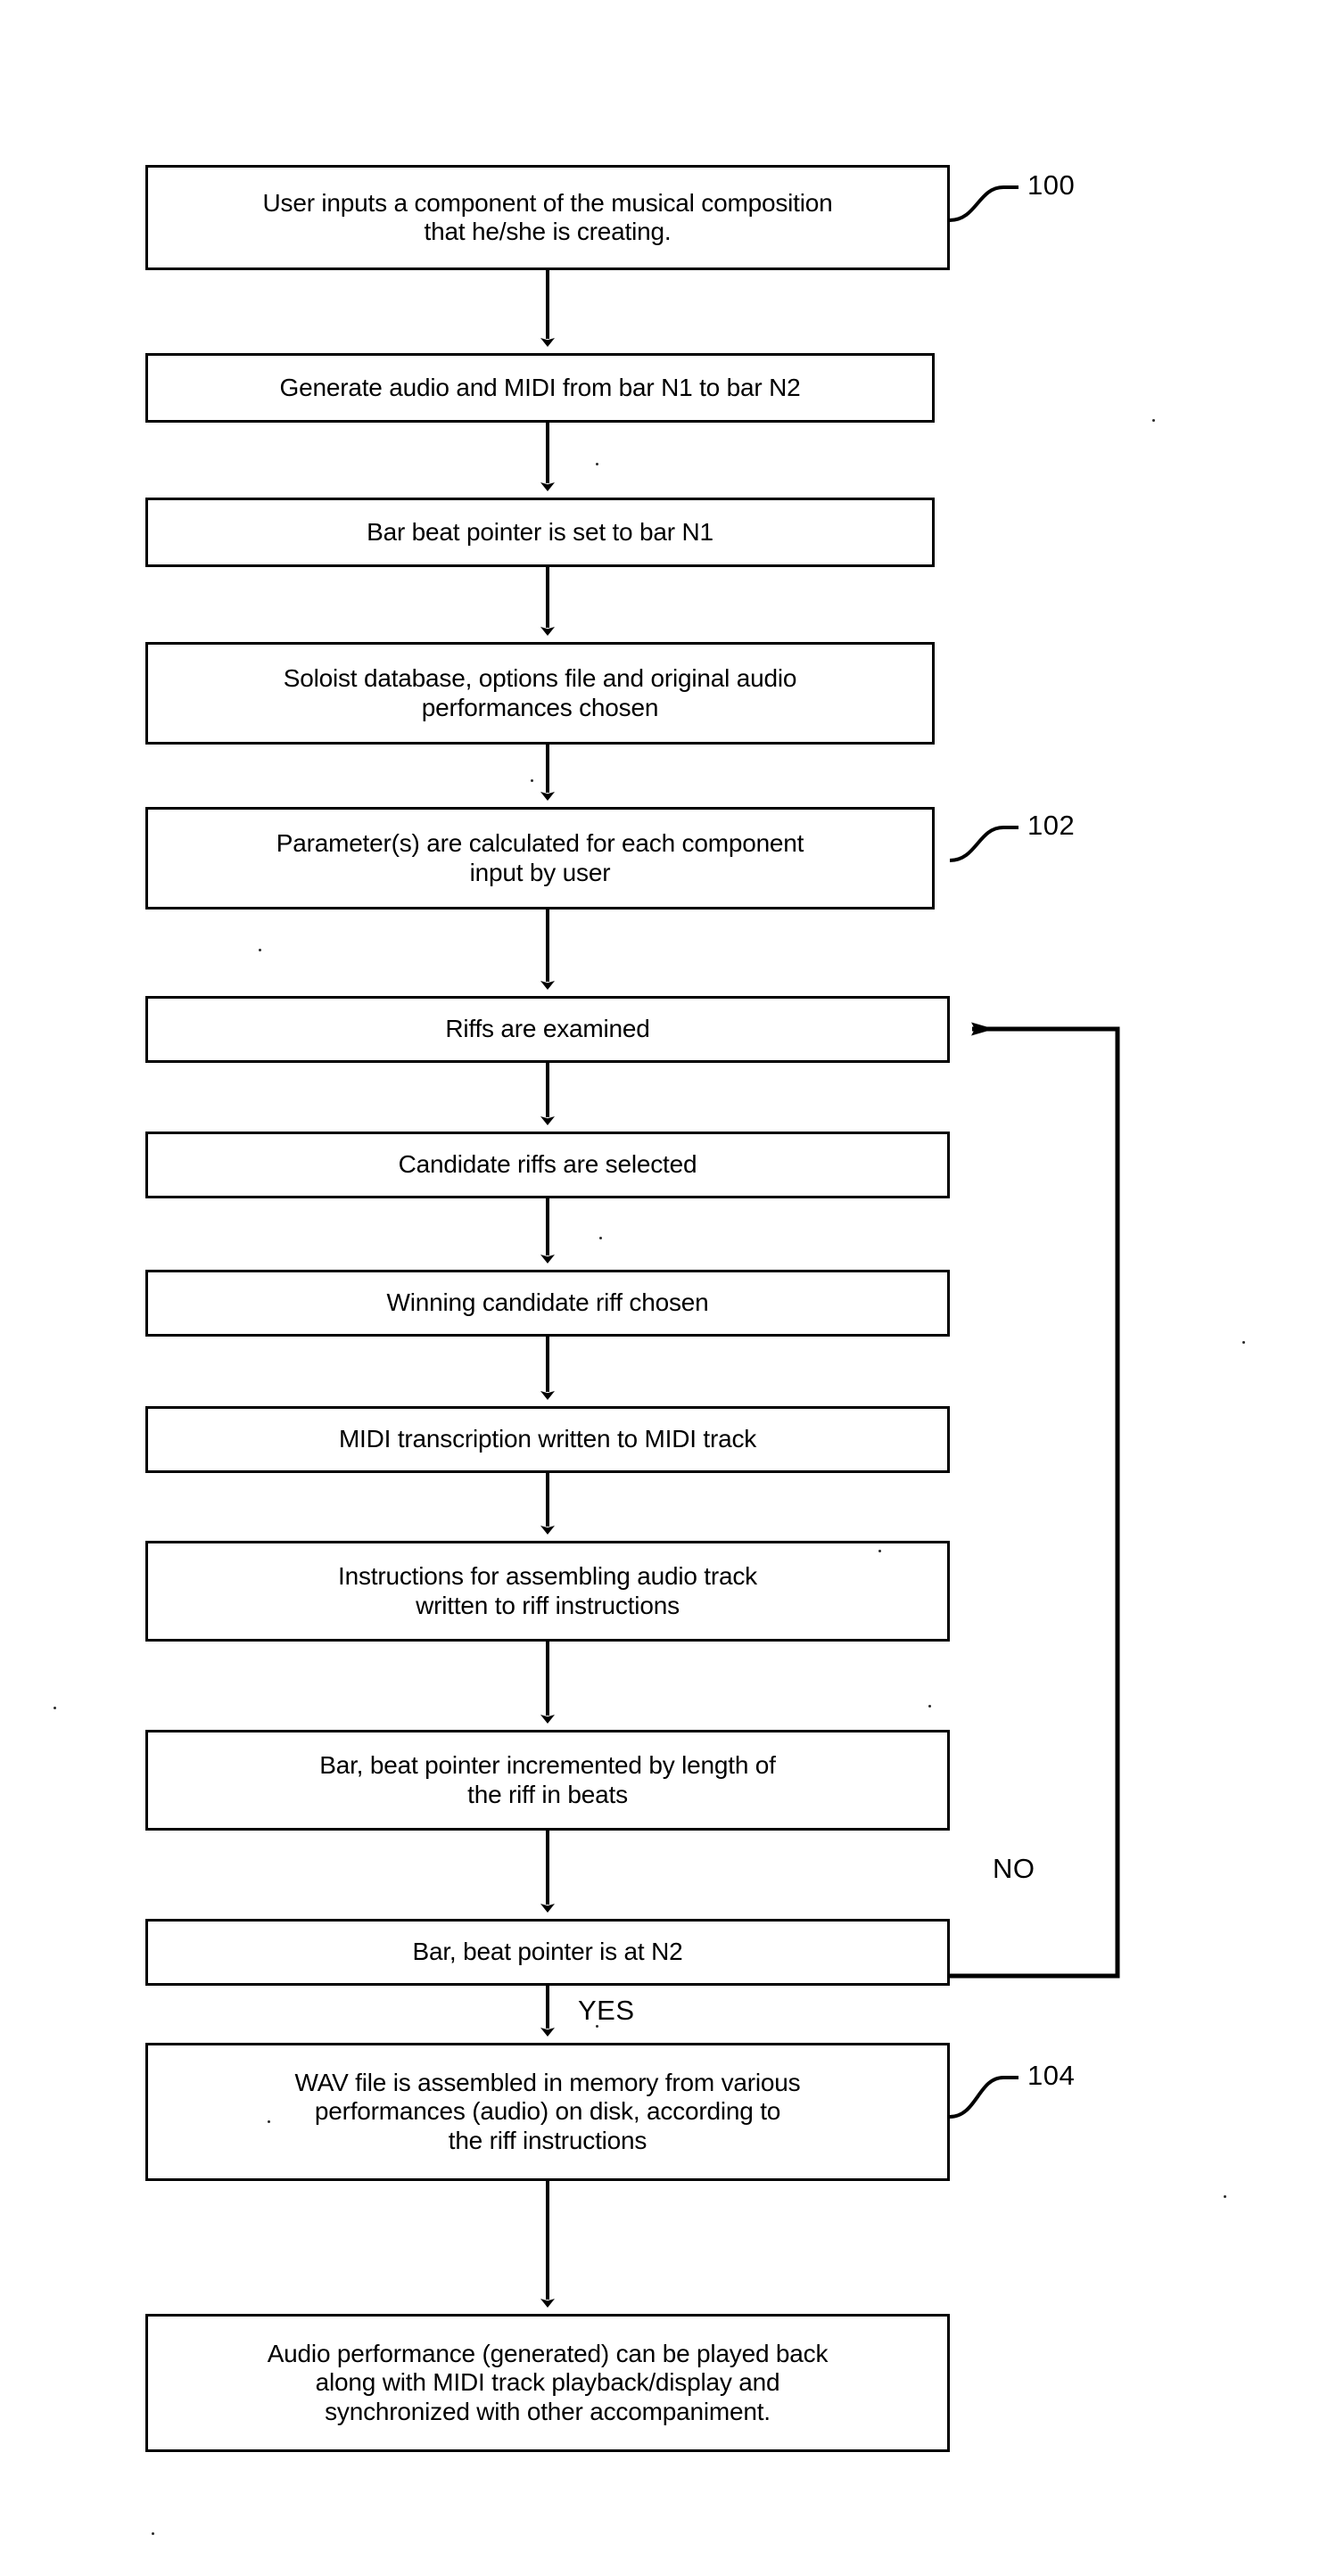 The height and width of the screenshot is (2576, 1336). What do you see at coordinates (1051, 825) in the screenshot?
I see `reference-numeral-102: 102` at bounding box center [1051, 825].